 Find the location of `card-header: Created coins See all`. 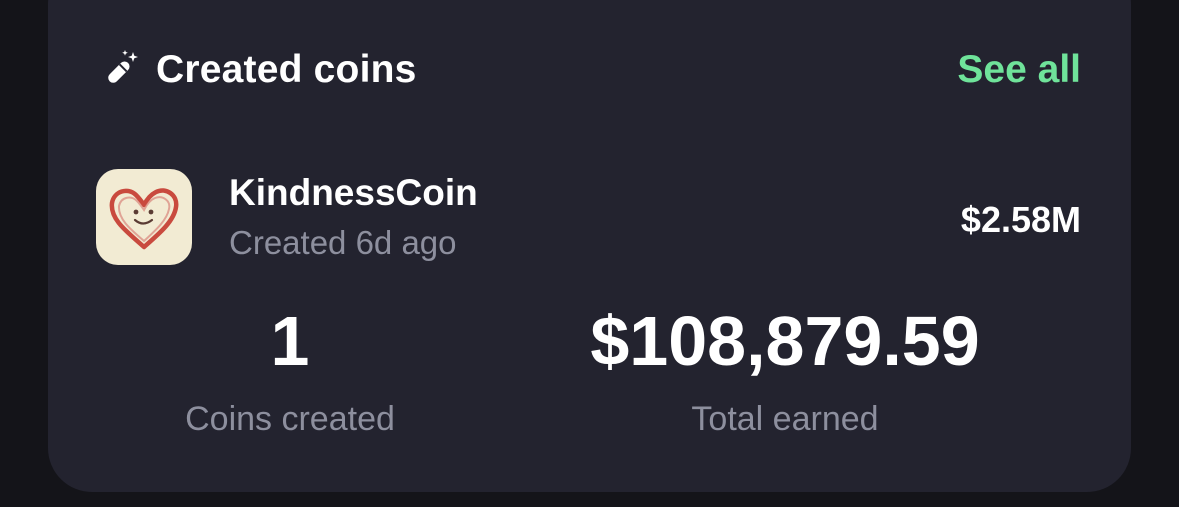

card-header: Created coins See all is located at coordinates (590, 70).